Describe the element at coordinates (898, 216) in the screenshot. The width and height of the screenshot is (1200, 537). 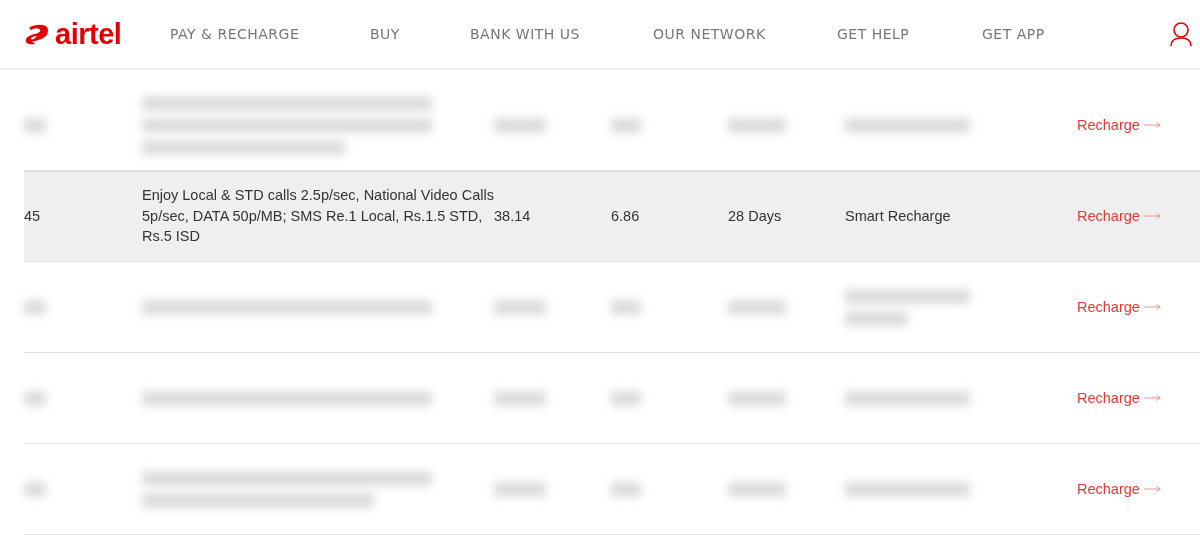
I see `plan-type: Smart Recharge` at that location.